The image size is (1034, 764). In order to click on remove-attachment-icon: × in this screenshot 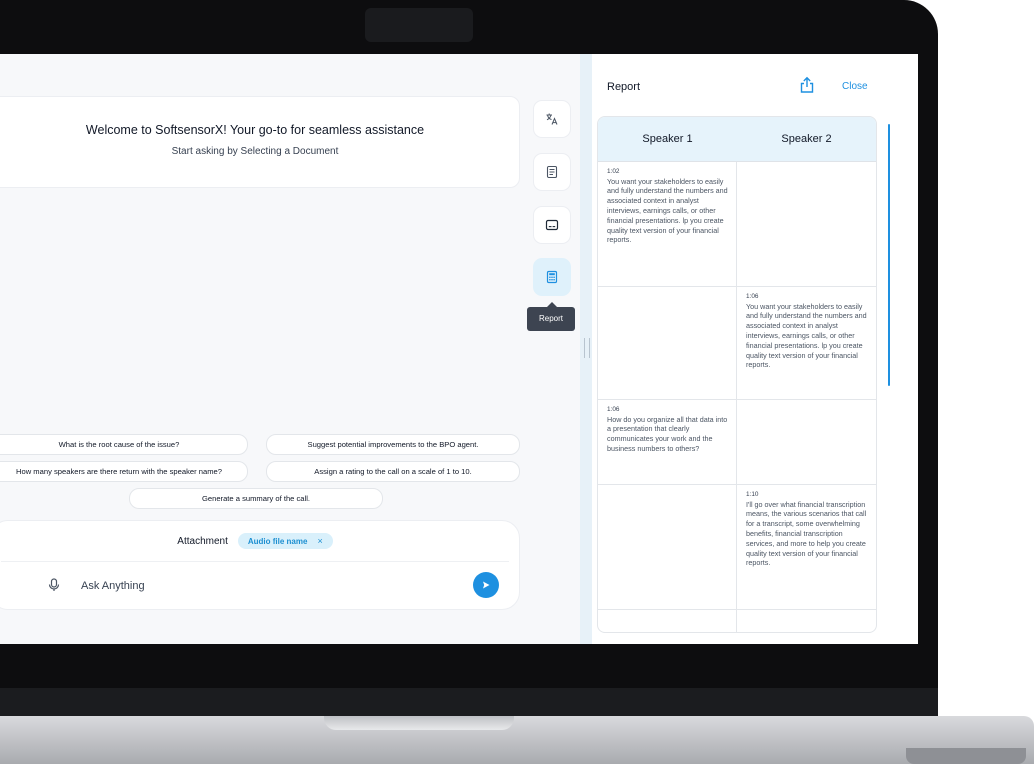, I will do `click(319, 541)`.